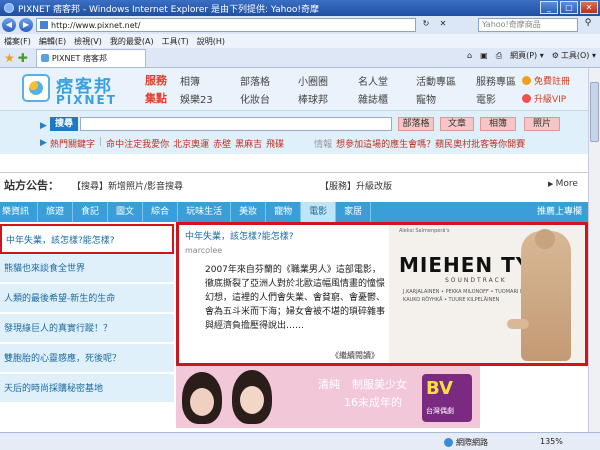 Image resolution: width=600 pixels, height=450 pixels. I want to click on tab-pixnet: PIXNET 痞客邦, so click(90, 57).